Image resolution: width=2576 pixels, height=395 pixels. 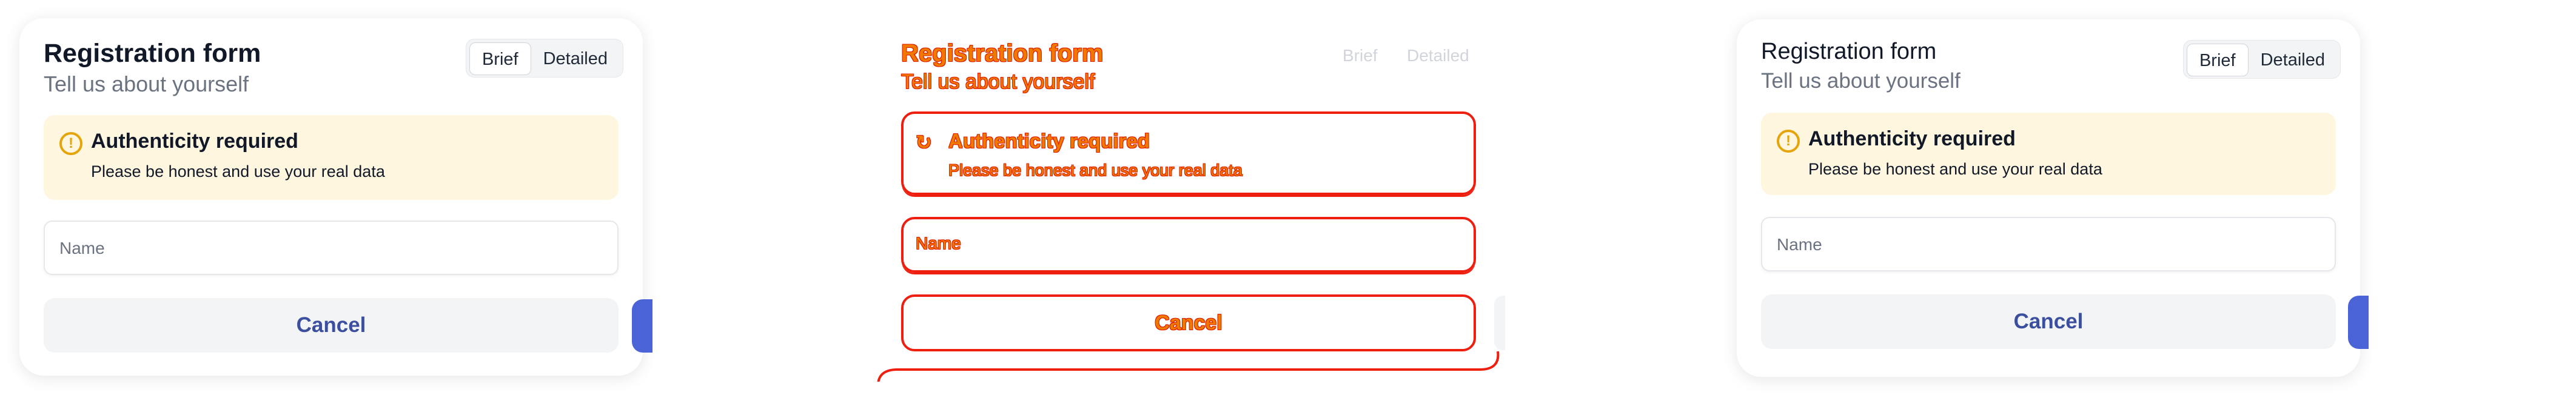 What do you see at coordinates (998, 82) in the screenshot?
I see `ghost-subtitle: Tell us about yourself` at bounding box center [998, 82].